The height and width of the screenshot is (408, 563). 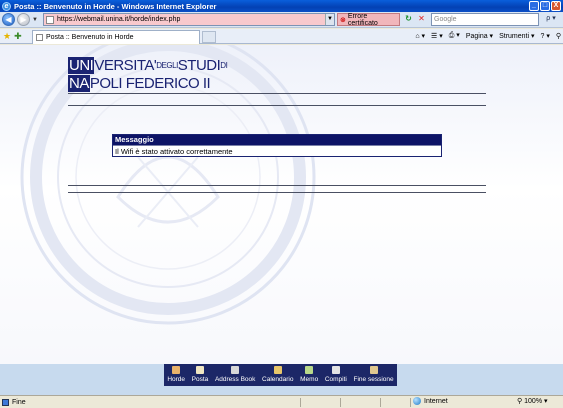 What do you see at coordinates (176, 379) in the screenshot?
I see `menu-label: Horde` at bounding box center [176, 379].